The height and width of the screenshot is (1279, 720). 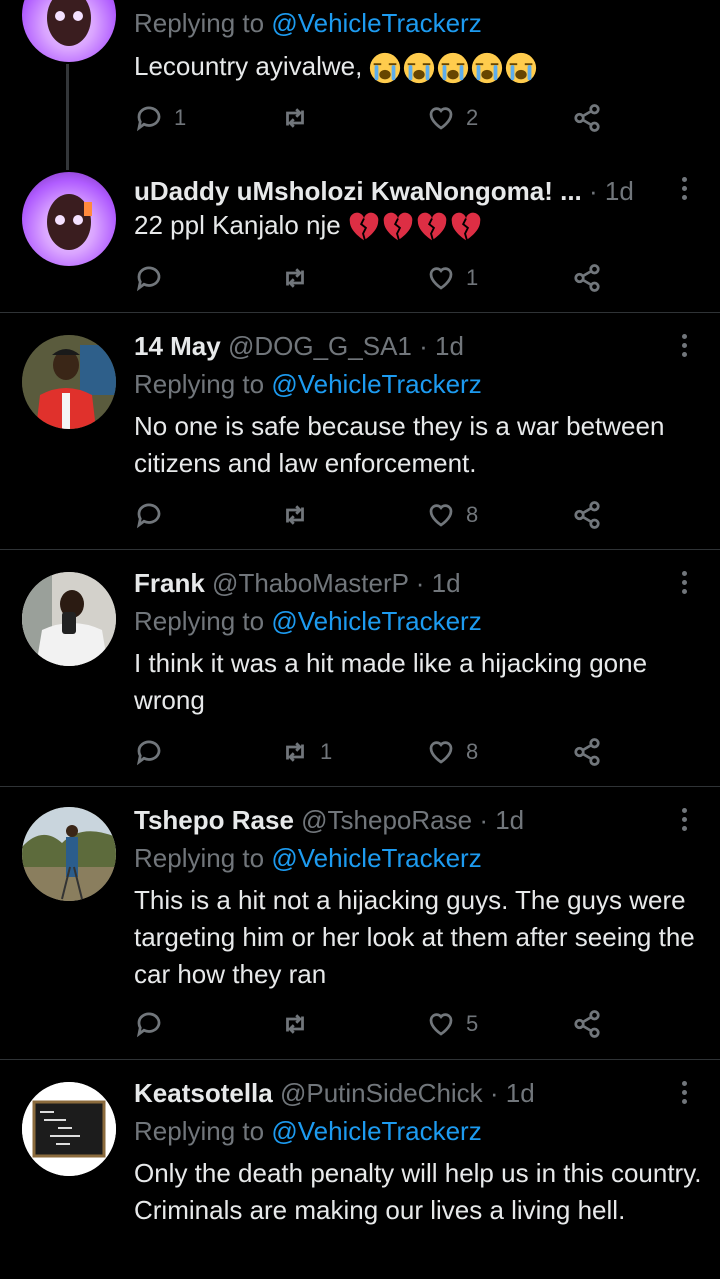 I want to click on like-button: 1, so click(x=452, y=278).